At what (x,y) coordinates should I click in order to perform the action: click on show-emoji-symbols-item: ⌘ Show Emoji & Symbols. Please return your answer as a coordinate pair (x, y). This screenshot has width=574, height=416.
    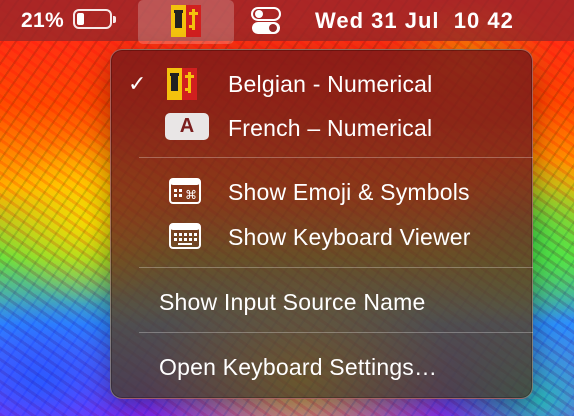
    Looking at the image, I should click on (321, 191).